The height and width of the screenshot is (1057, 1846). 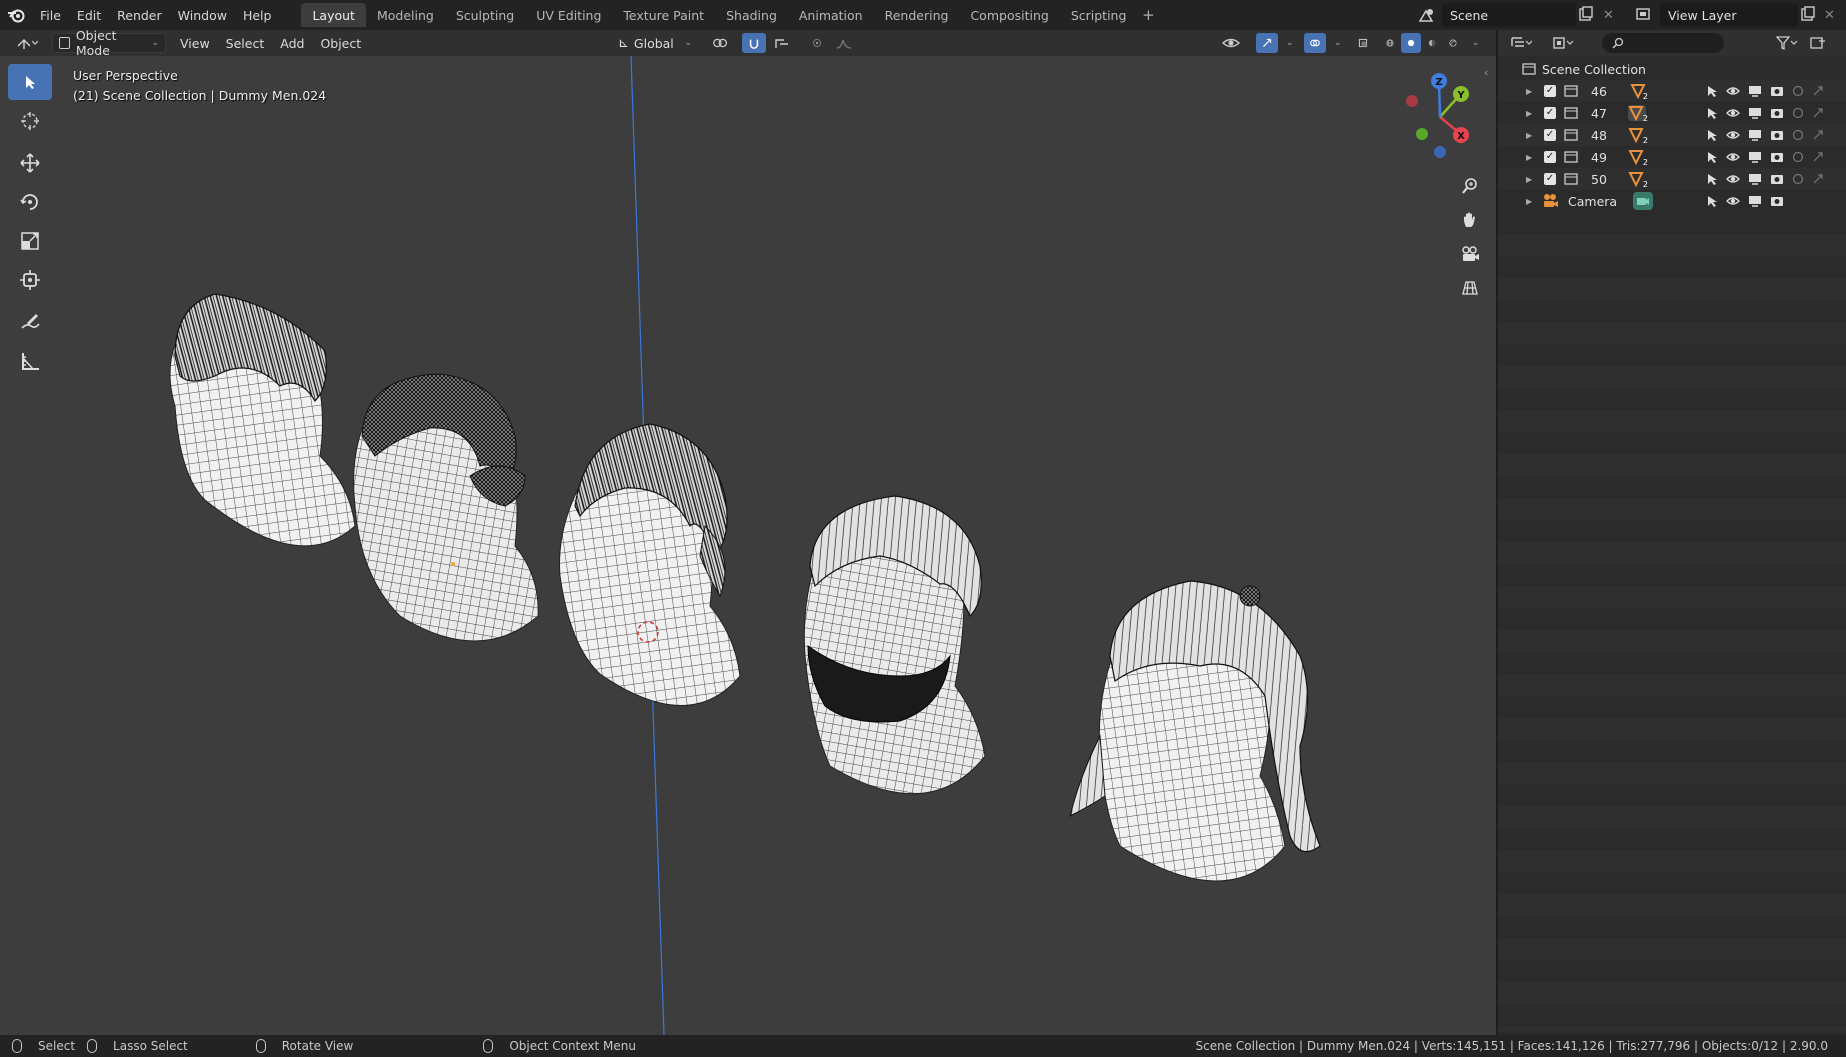 I want to click on pivot-point-icon, so click(x=721, y=43).